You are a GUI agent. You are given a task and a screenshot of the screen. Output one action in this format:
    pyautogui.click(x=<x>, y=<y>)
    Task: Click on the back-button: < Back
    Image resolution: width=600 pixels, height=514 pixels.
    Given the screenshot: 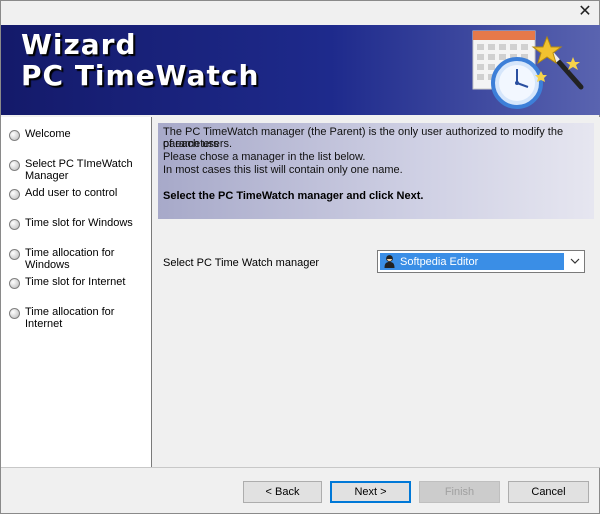 What is the action you would take?
    pyautogui.click(x=282, y=492)
    